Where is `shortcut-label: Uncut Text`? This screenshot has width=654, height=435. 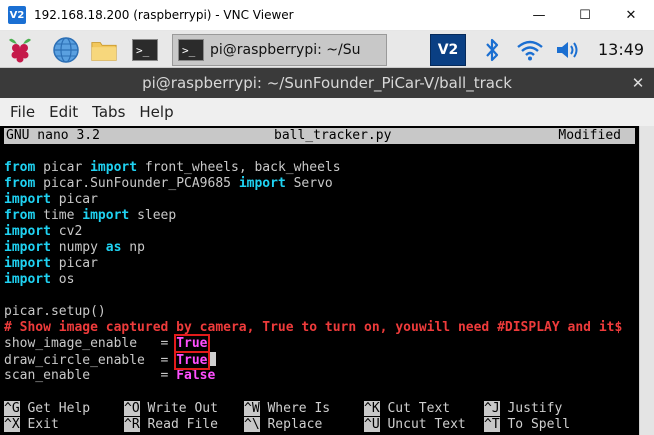 shortcut-label: Uncut Text is located at coordinates (422, 424).